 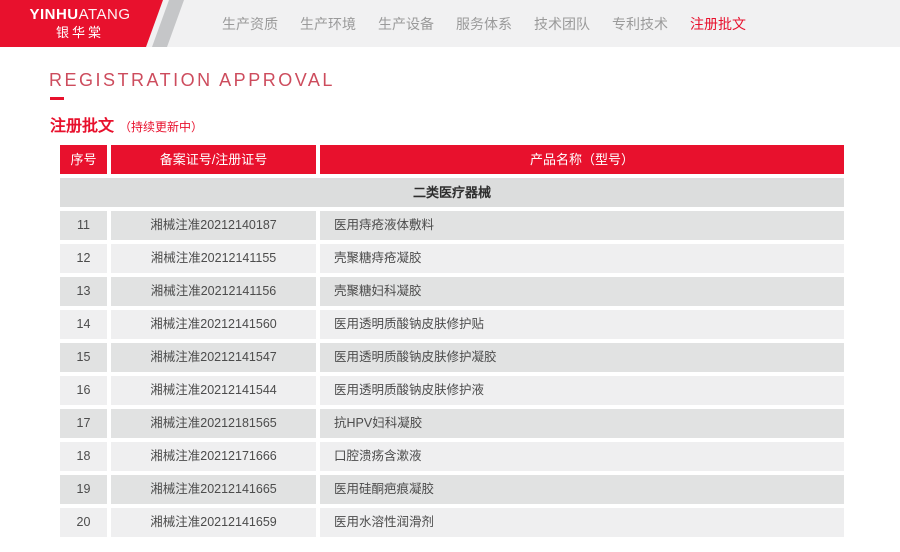 I want to click on nav-item-link: 服务体系, so click(x=484, y=24).